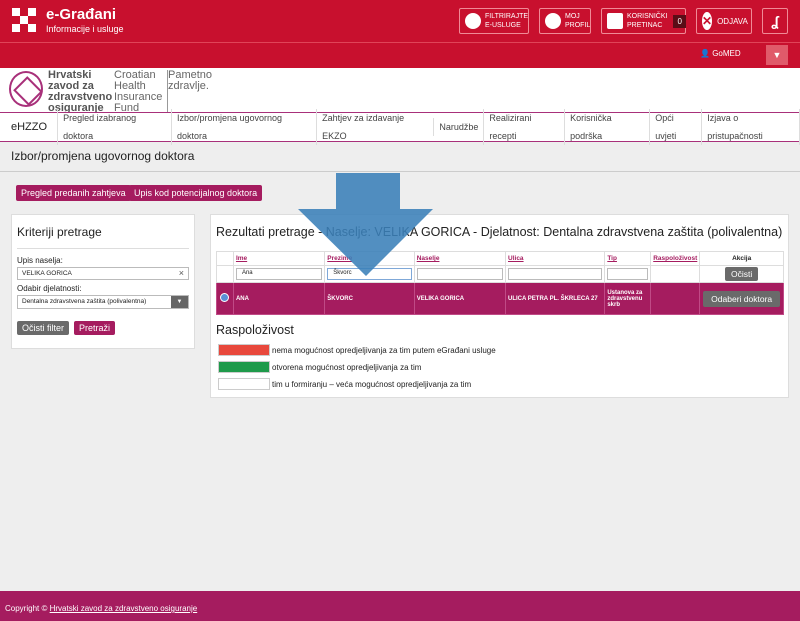 This screenshot has width=800, height=621. What do you see at coordinates (555, 298) in the screenshot?
I see `cell-ulica: ULICA PETRA PL. ŠKRLECA 27` at bounding box center [555, 298].